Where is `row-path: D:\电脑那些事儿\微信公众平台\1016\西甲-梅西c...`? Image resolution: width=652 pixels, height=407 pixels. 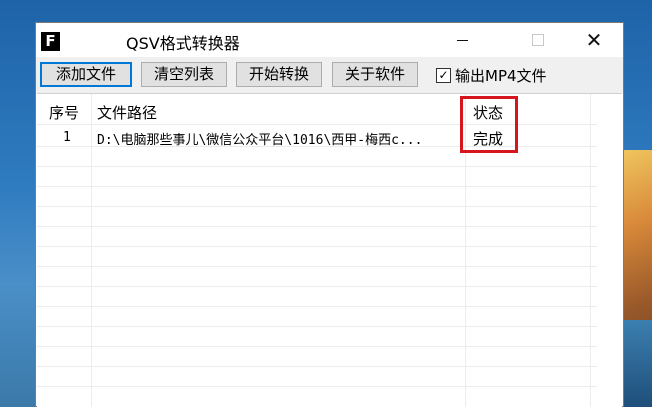 row-path: D:\电脑那些事儿\微信公众平台\1016\西甲-梅西c... is located at coordinates (259, 138).